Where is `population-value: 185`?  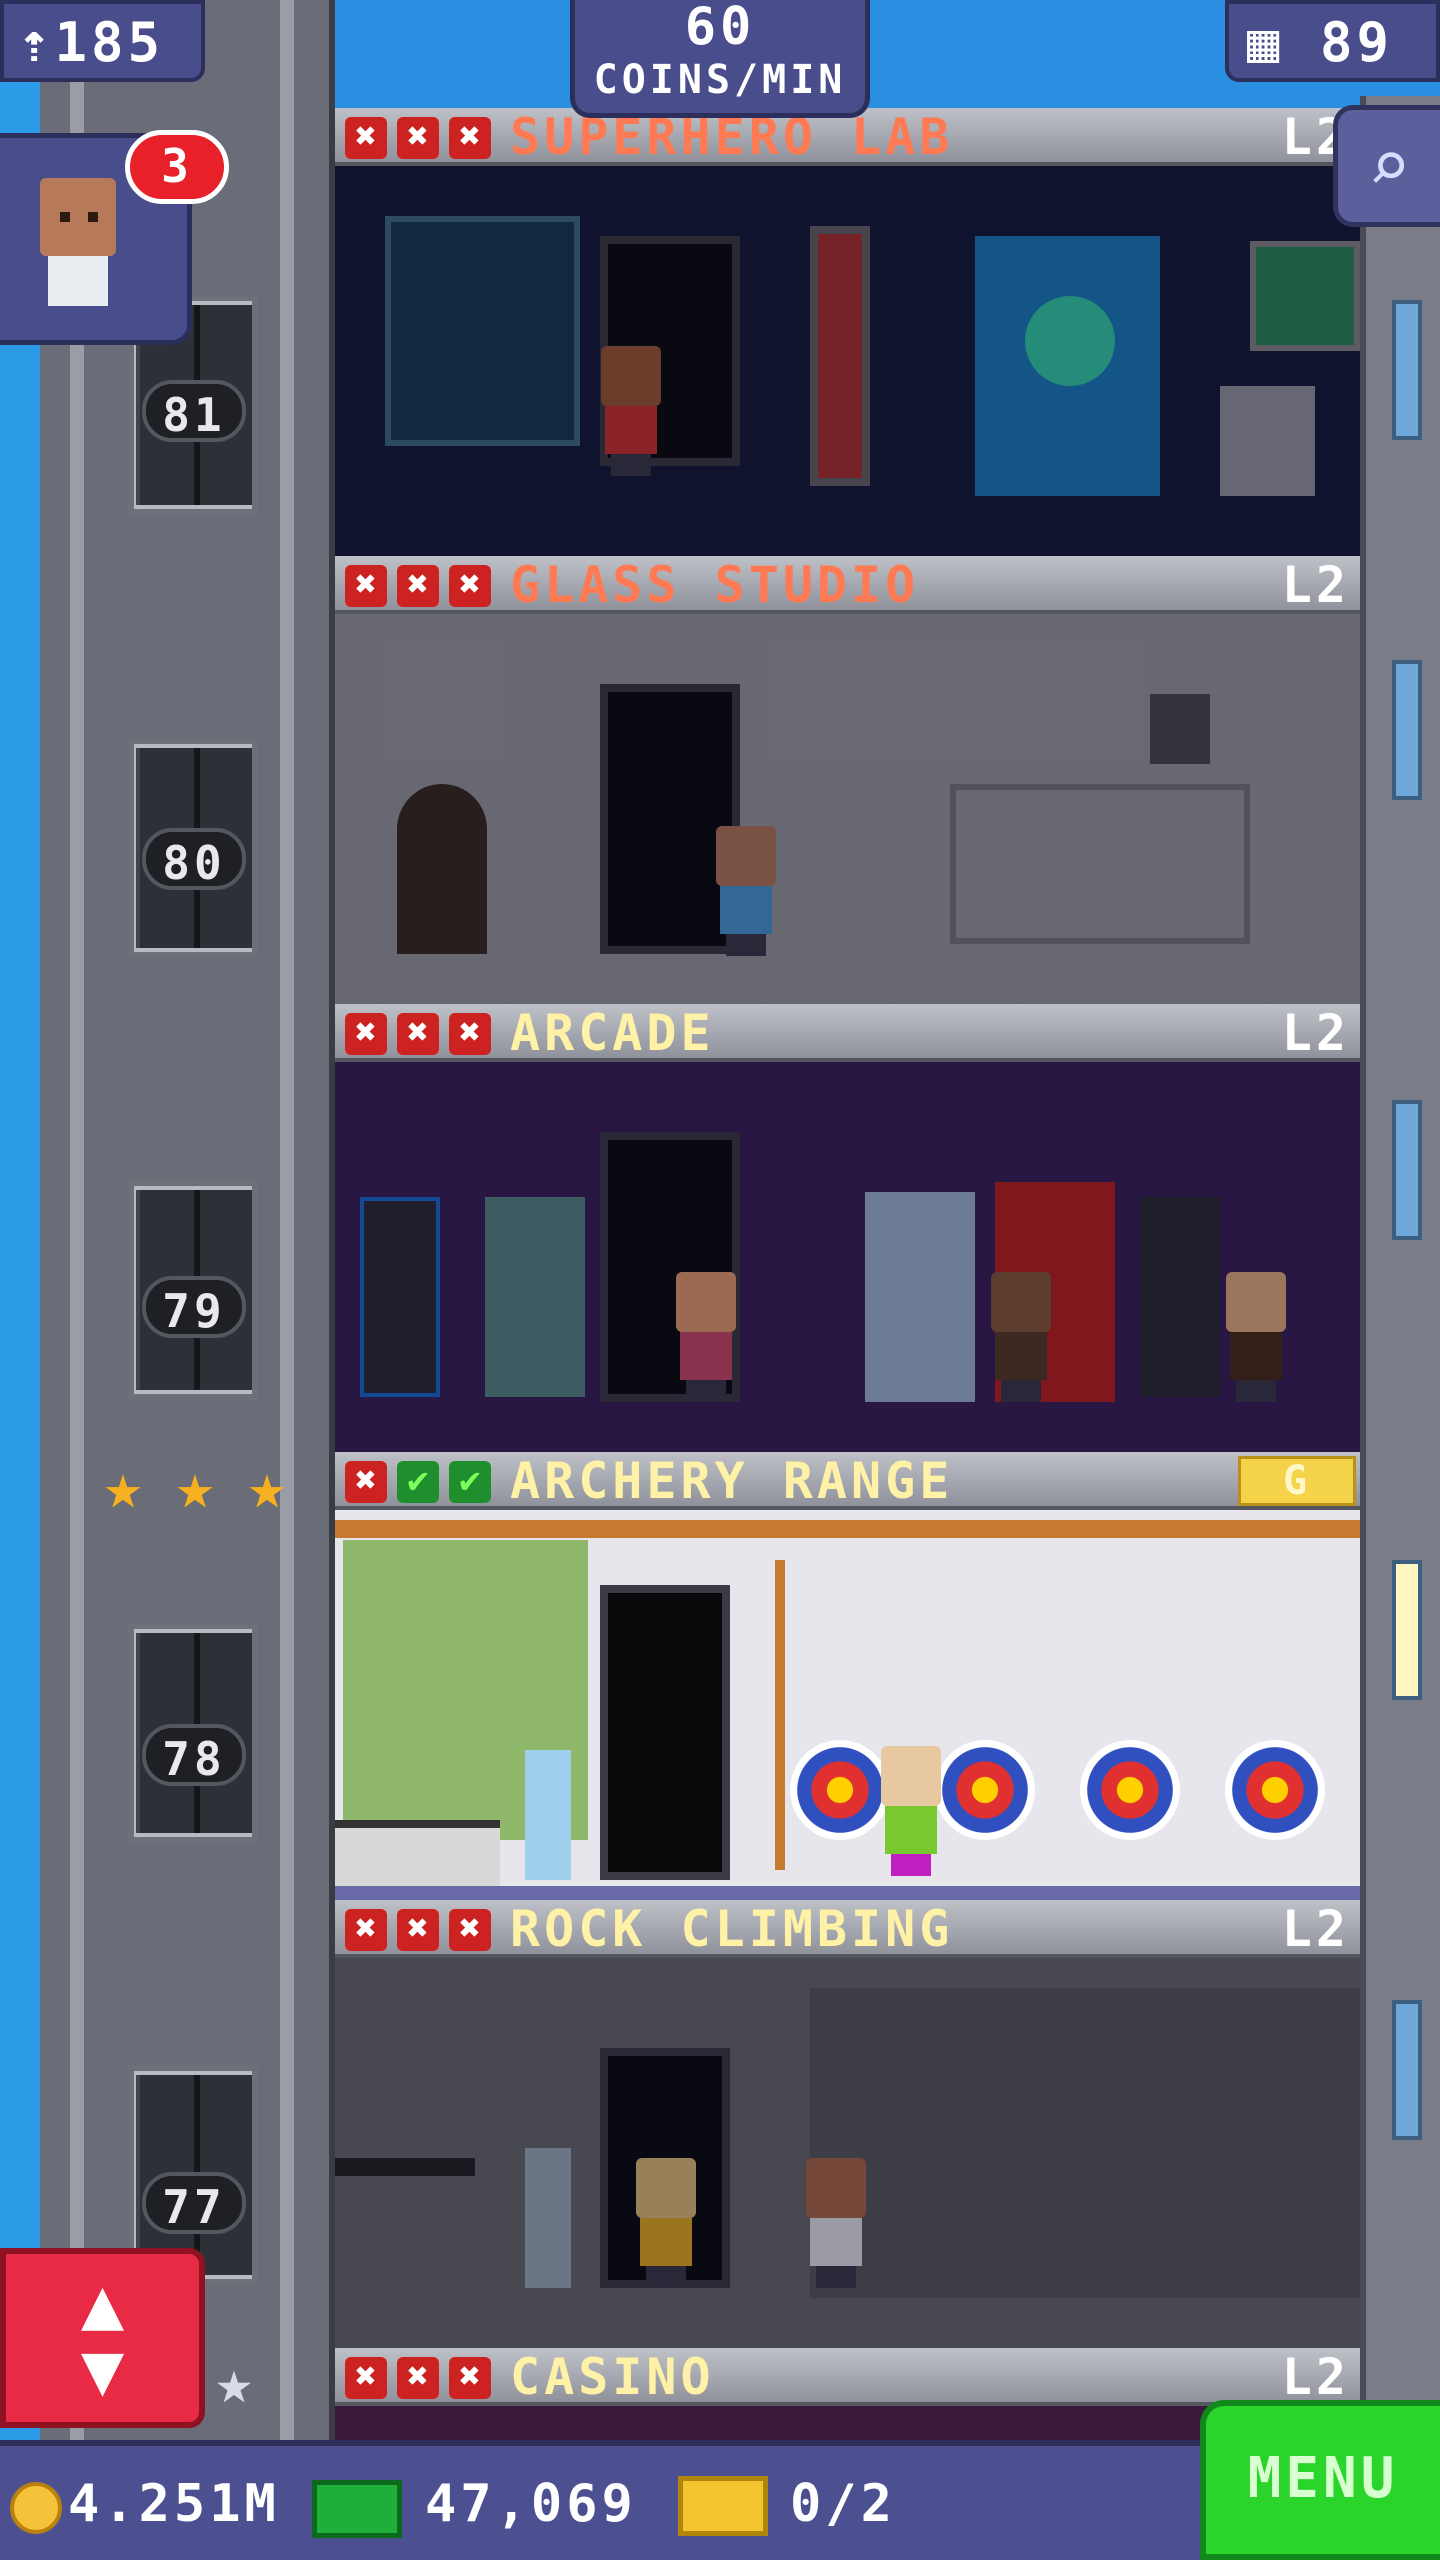 population-value: 185 is located at coordinates (109, 42).